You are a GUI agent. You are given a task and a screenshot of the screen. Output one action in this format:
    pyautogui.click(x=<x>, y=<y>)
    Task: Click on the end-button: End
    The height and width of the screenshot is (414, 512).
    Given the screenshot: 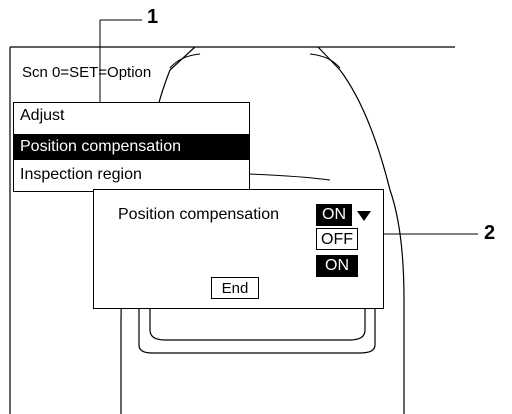 What is the action you would take?
    pyautogui.click(x=235, y=288)
    